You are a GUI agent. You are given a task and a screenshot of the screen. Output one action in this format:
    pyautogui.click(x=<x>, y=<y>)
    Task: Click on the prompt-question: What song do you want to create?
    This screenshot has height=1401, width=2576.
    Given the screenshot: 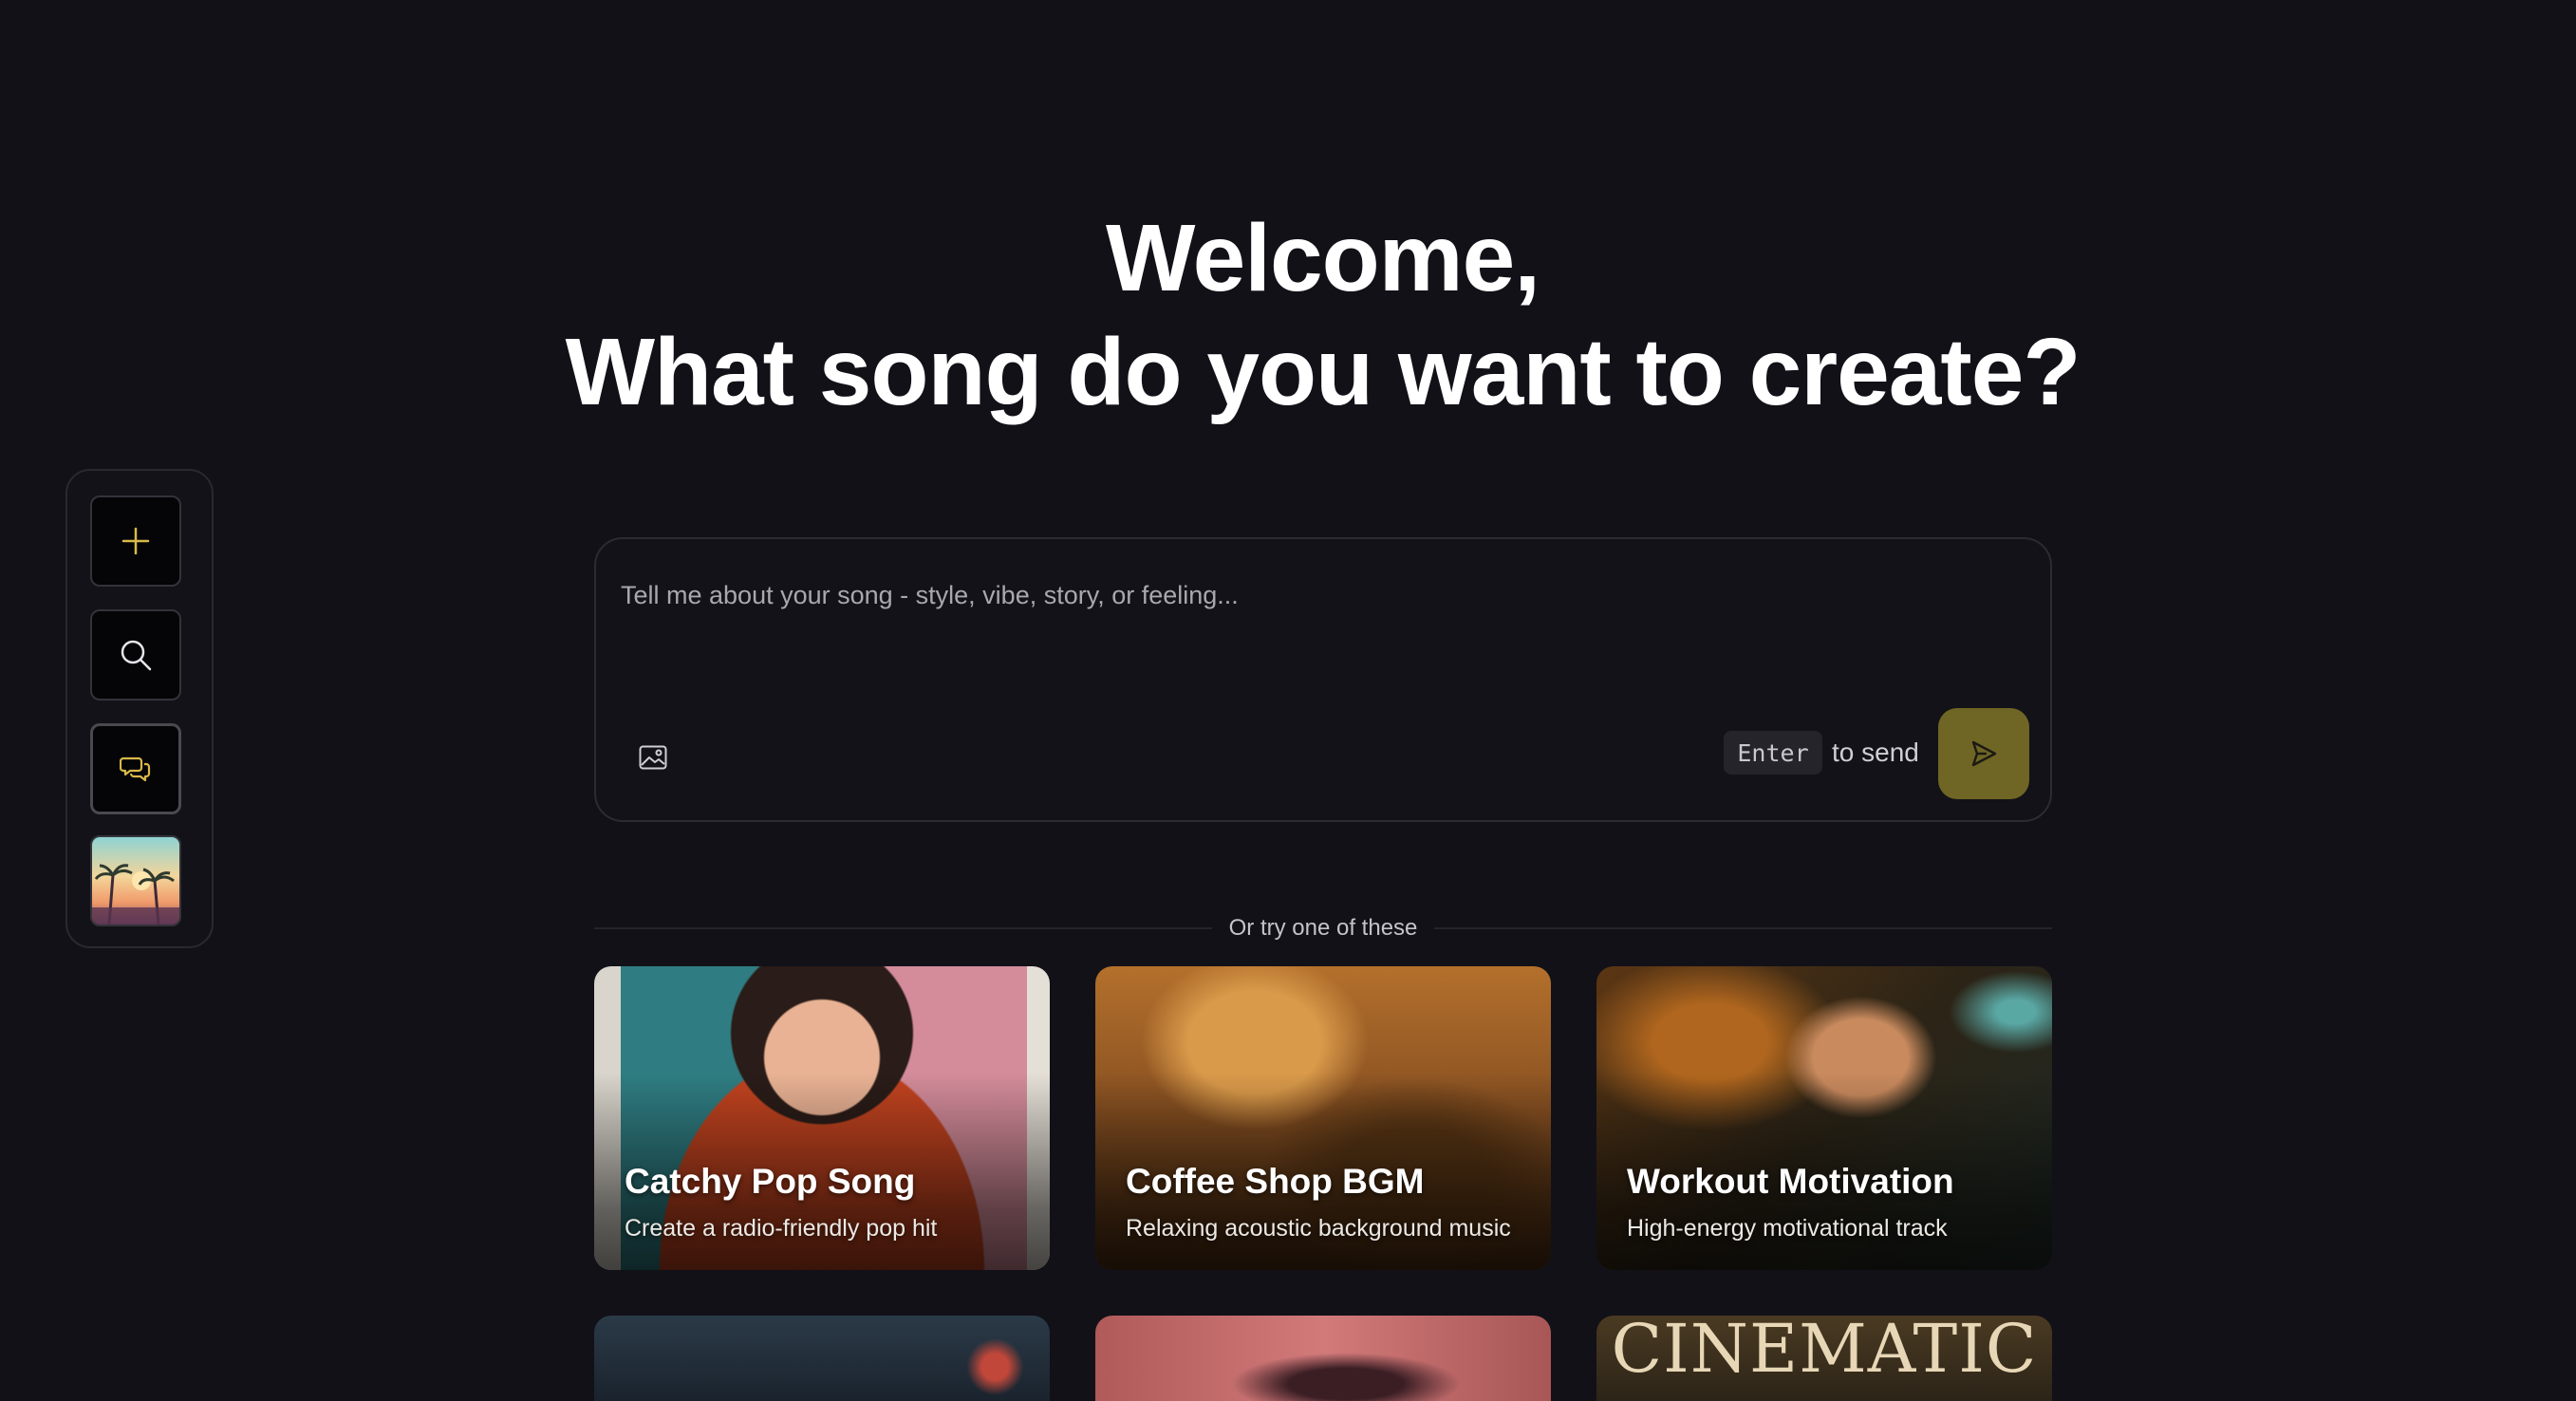 What is the action you would take?
    pyautogui.click(x=1323, y=372)
    